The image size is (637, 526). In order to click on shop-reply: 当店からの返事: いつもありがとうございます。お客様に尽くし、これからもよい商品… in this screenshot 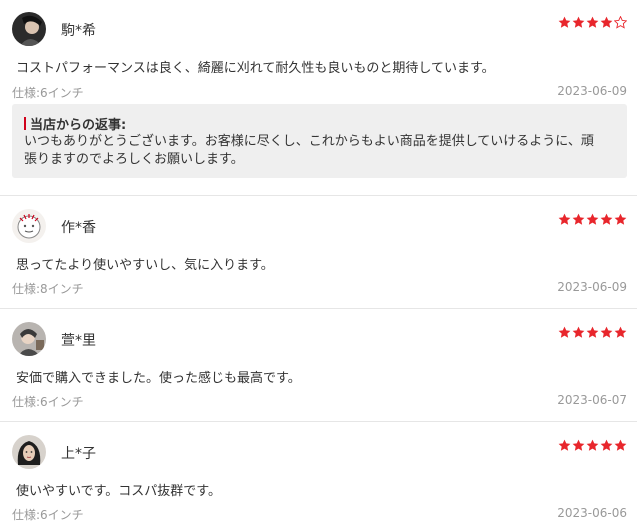, I will do `click(319, 141)`.